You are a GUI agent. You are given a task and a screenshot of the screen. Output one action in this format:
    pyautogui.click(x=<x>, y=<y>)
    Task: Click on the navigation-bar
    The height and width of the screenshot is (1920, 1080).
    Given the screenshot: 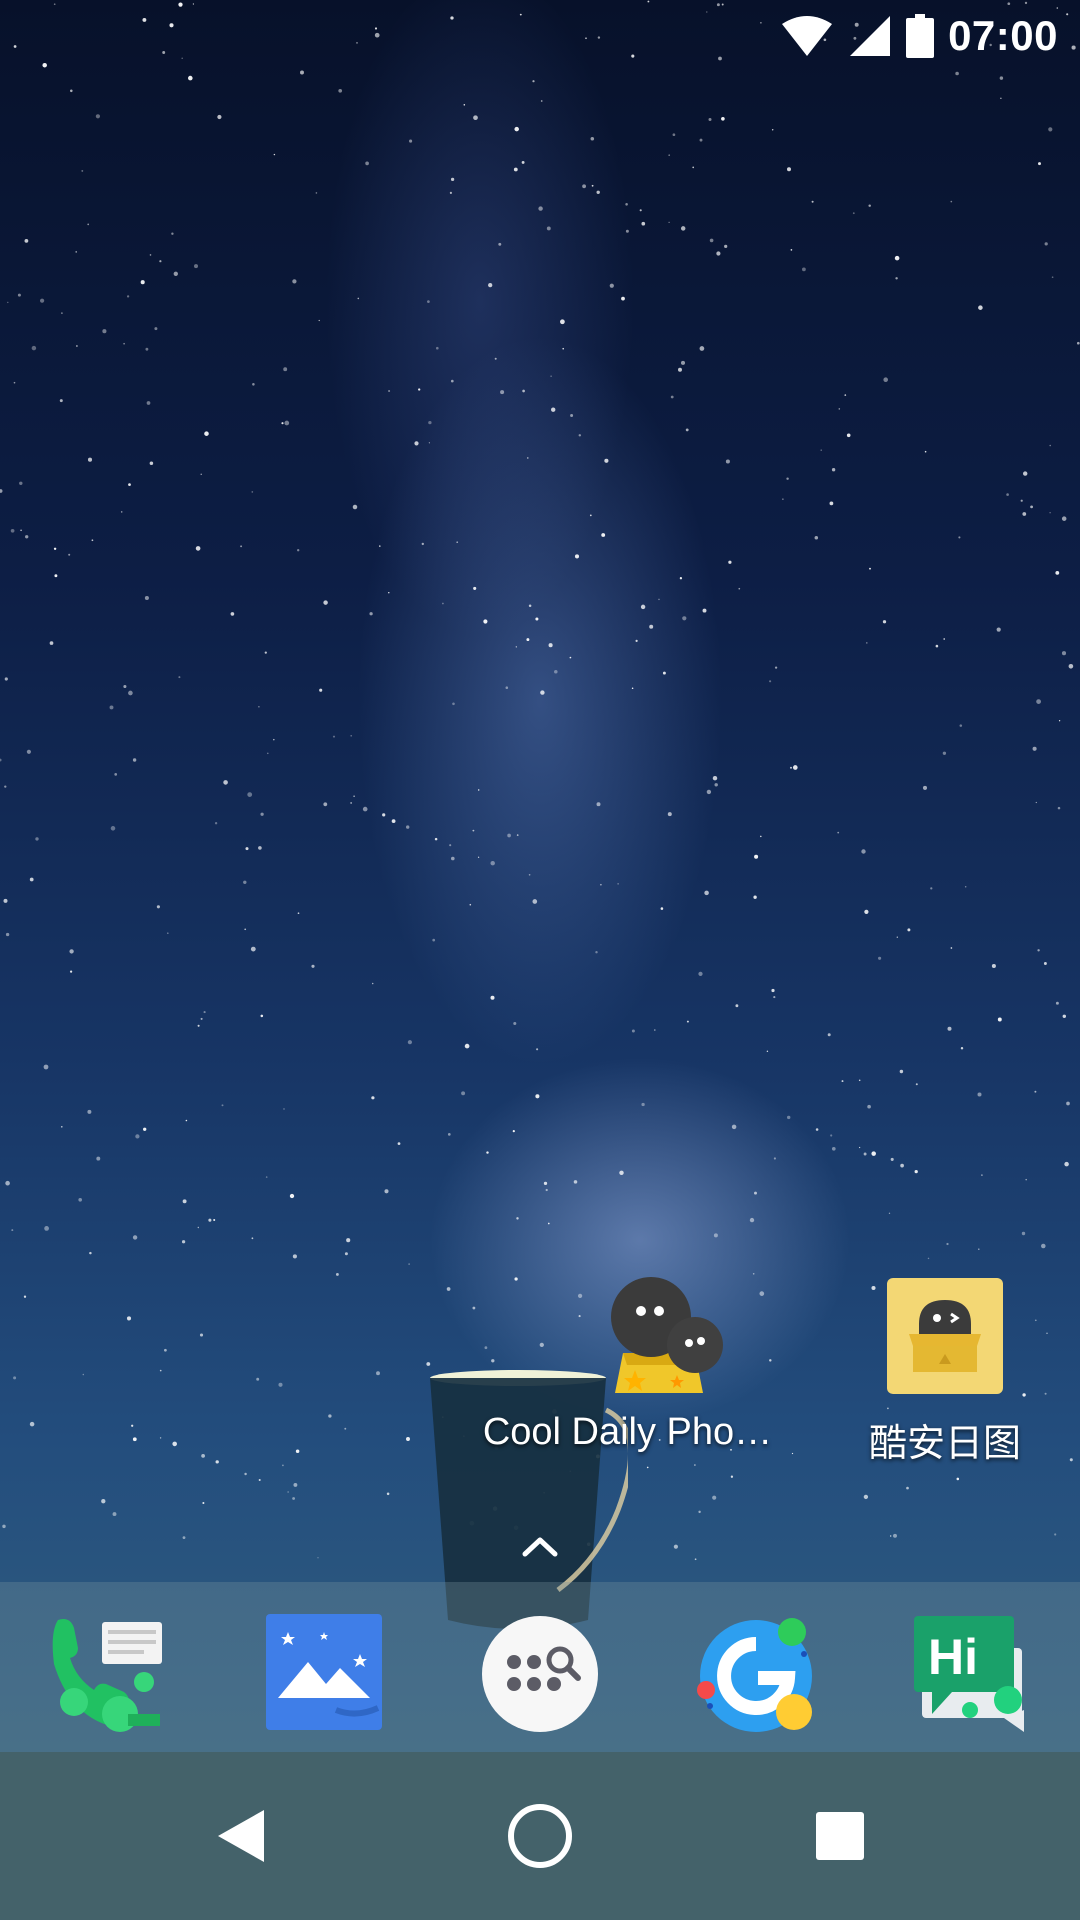 What is the action you would take?
    pyautogui.click(x=540, y=1836)
    